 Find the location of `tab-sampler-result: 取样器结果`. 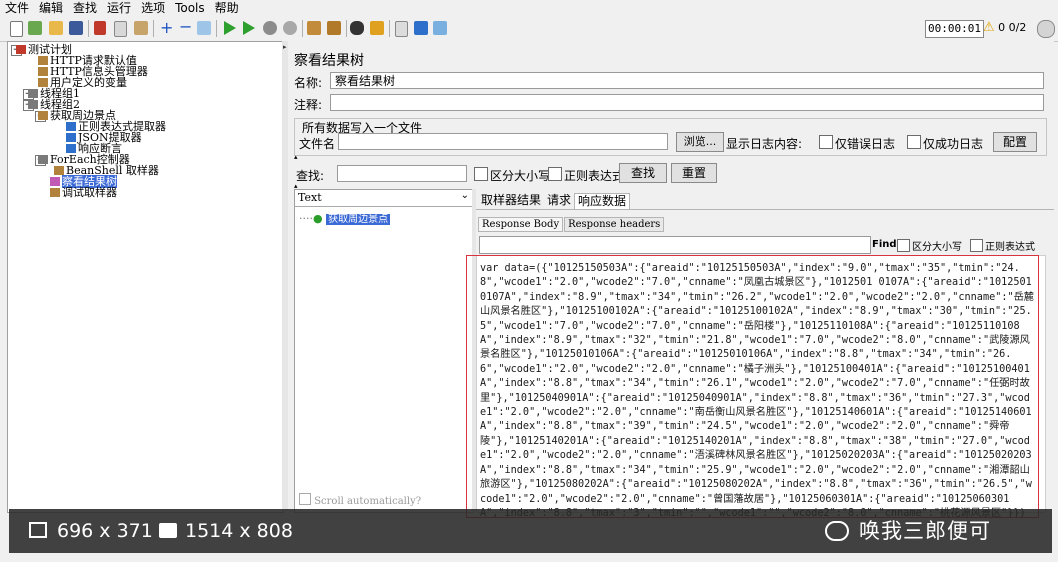

tab-sampler-result: 取样器结果 is located at coordinates (511, 201).